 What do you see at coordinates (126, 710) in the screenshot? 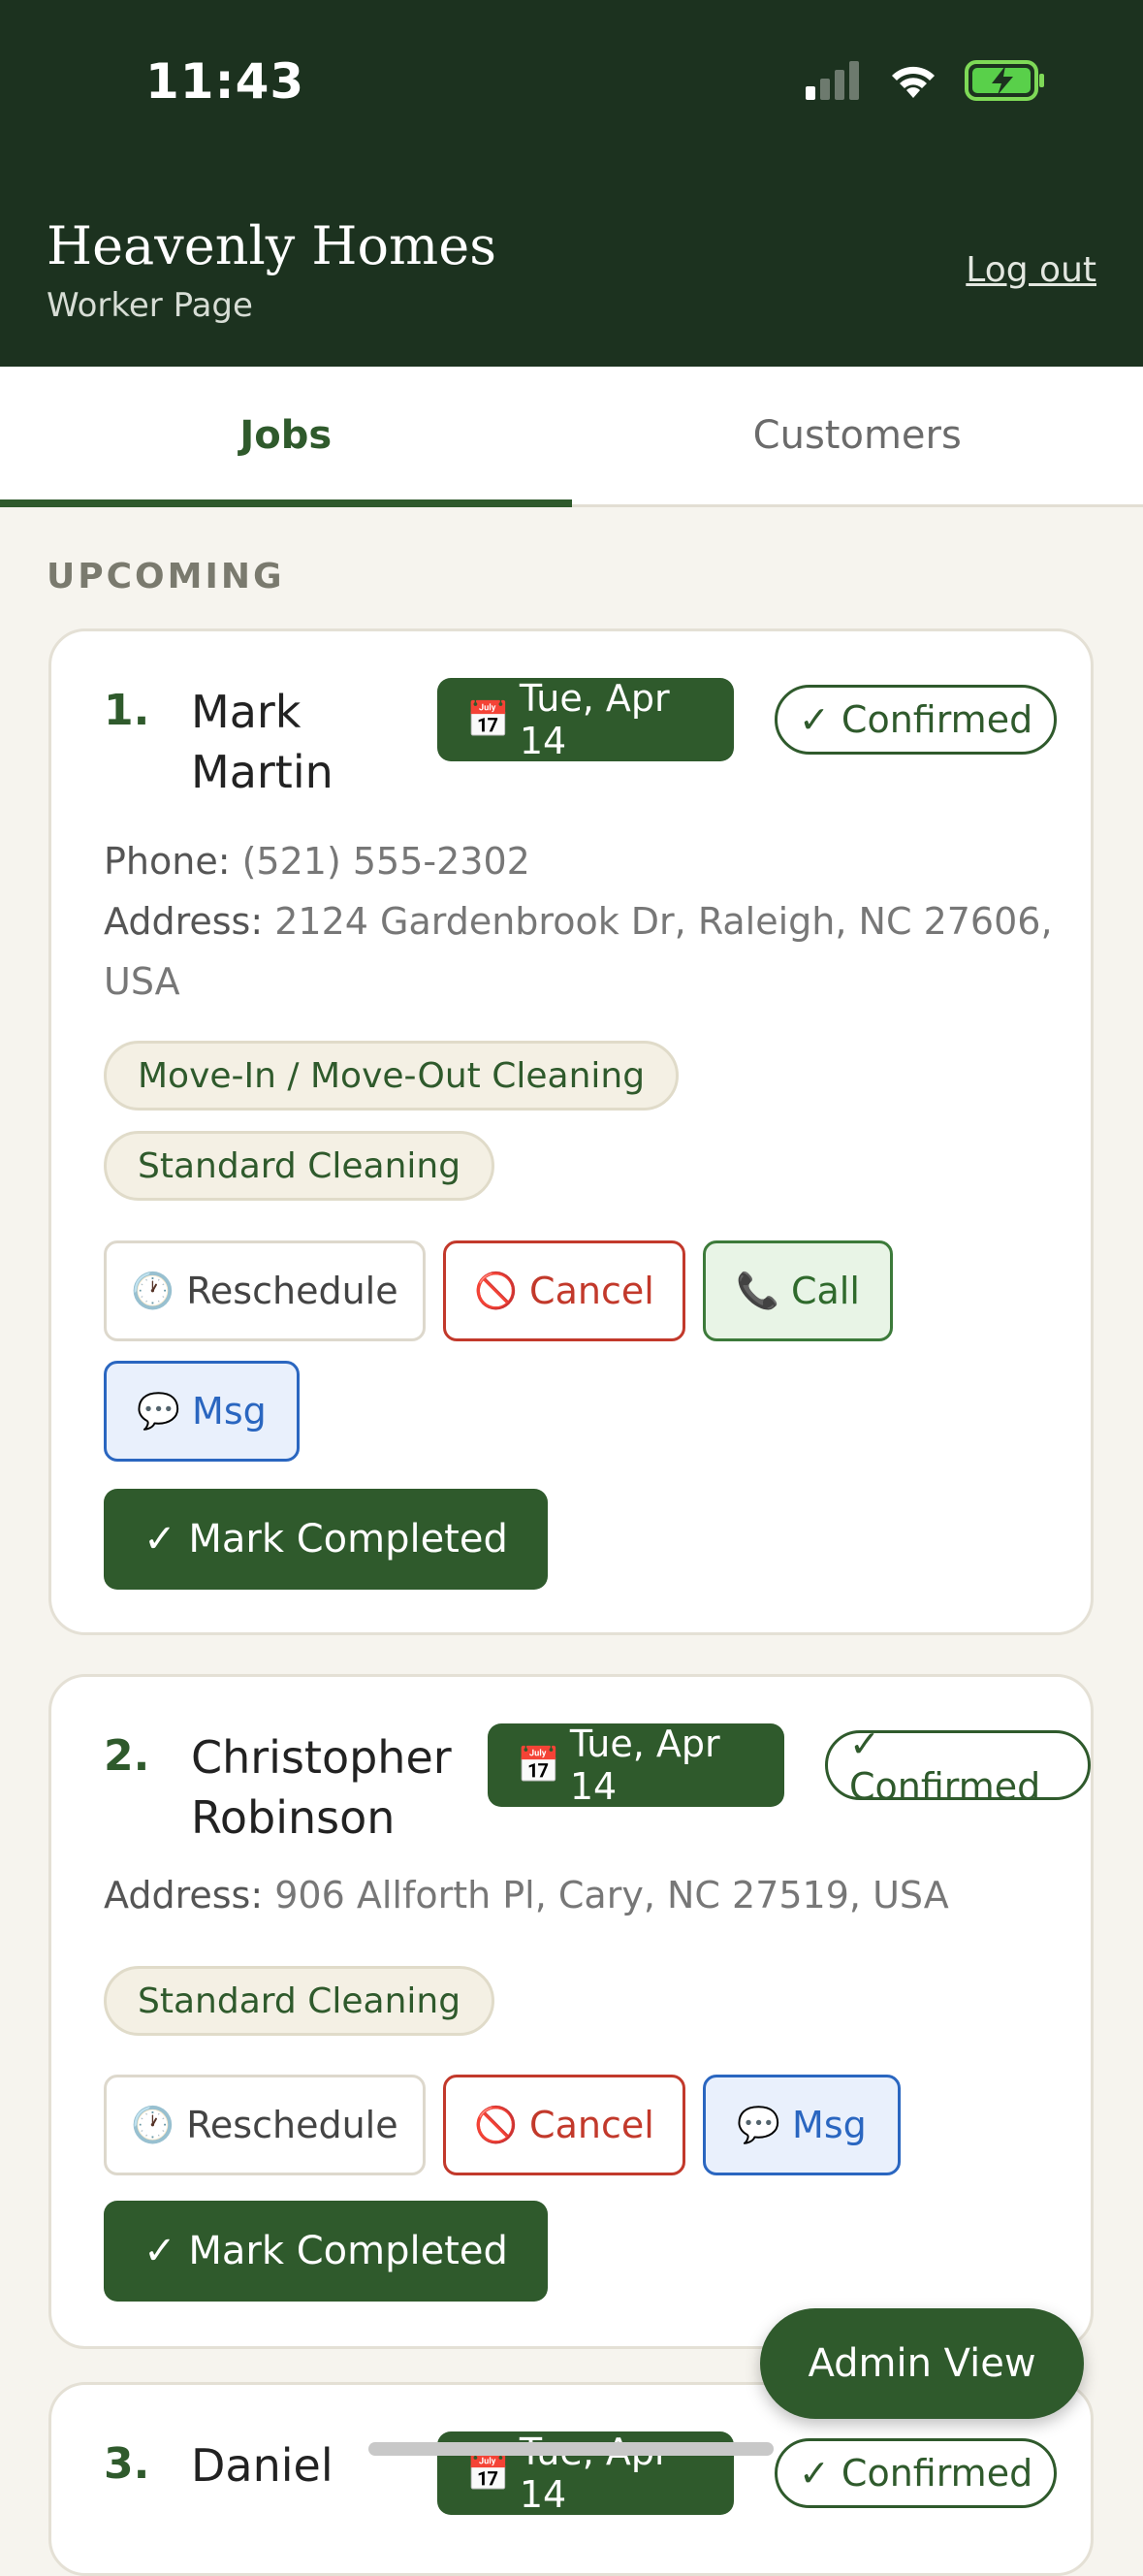
I see `job-number: 1.` at bounding box center [126, 710].